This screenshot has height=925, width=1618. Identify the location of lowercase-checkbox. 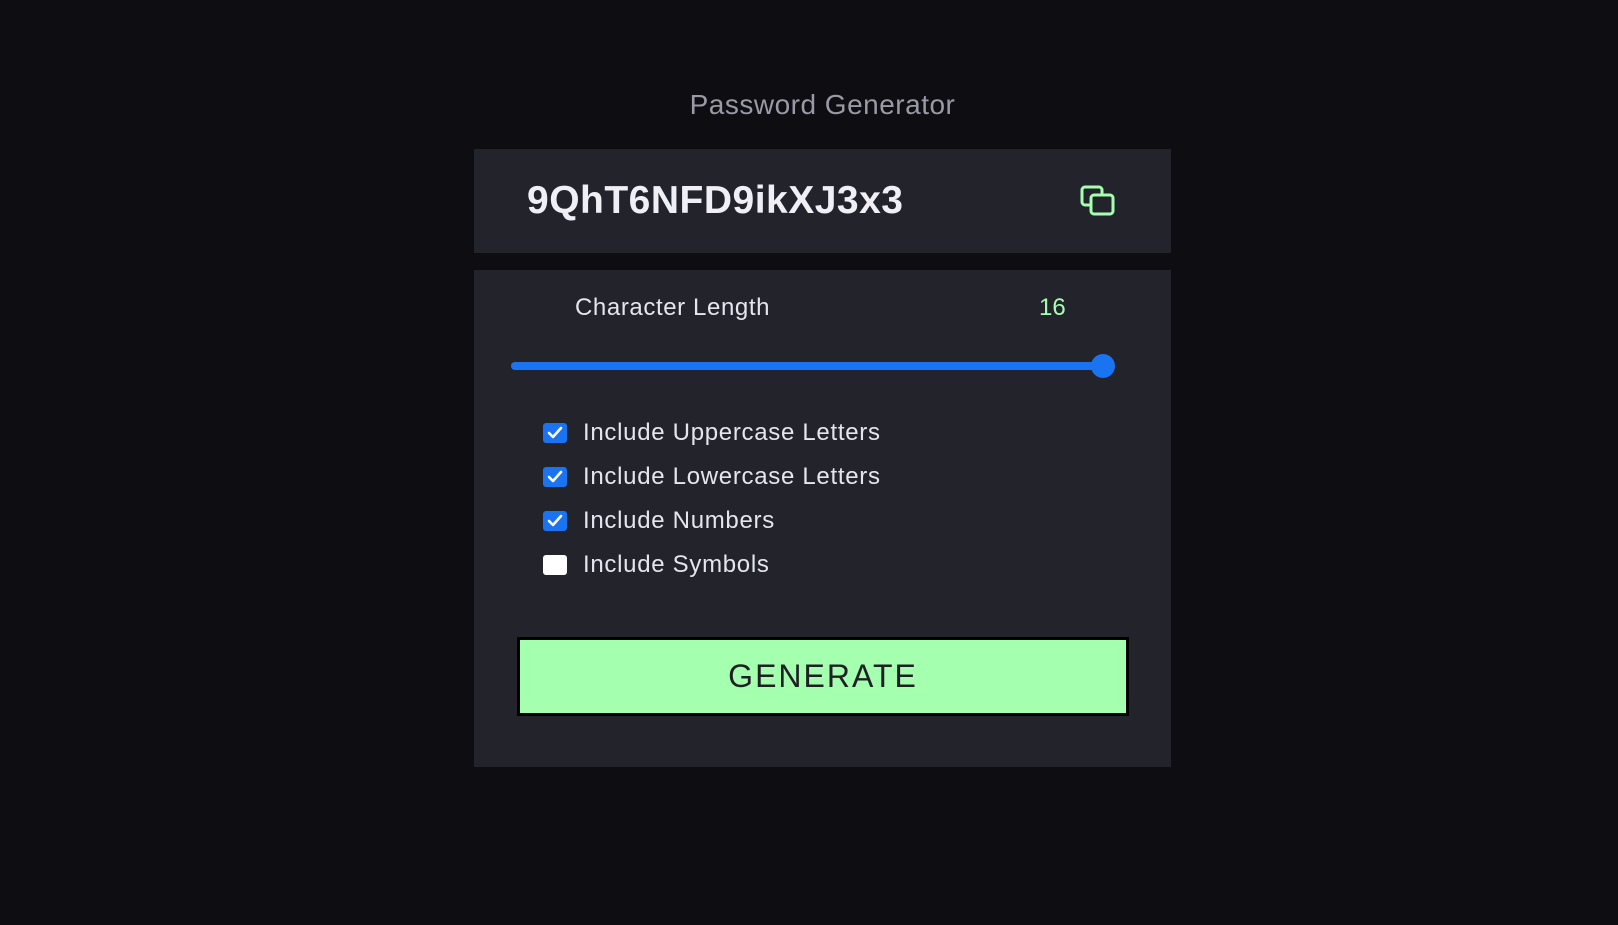
(555, 477).